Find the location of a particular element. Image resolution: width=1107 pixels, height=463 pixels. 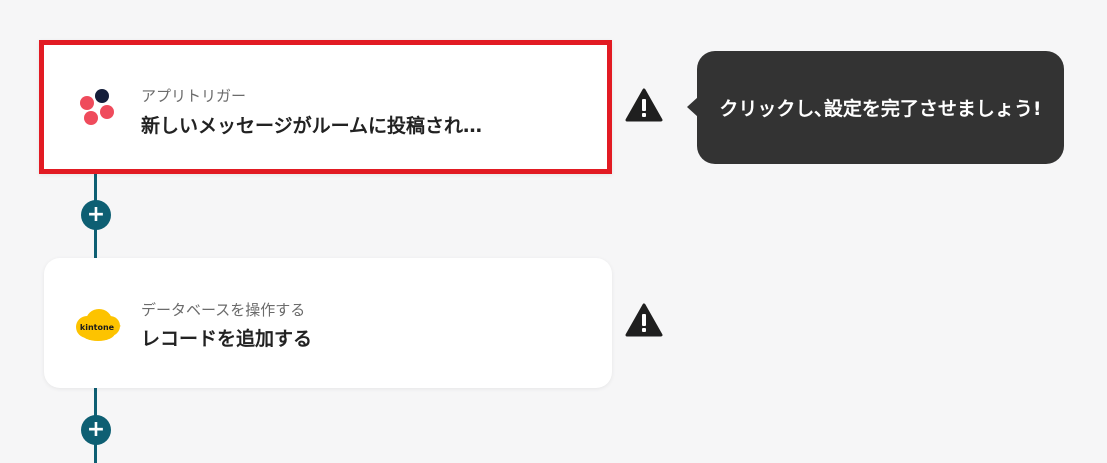

step-title: レコードを追加する is located at coordinates (227, 339).